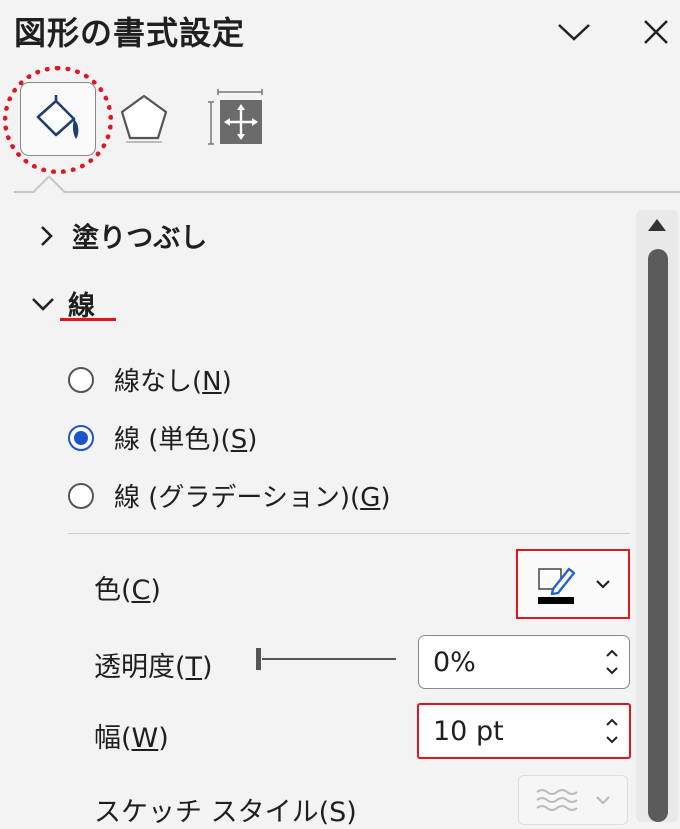 The width and height of the screenshot is (680, 829). What do you see at coordinates (130, 33) in the screenshot?
I see `pane-title: 図形の書式設定` at bounding box center [130, 33].